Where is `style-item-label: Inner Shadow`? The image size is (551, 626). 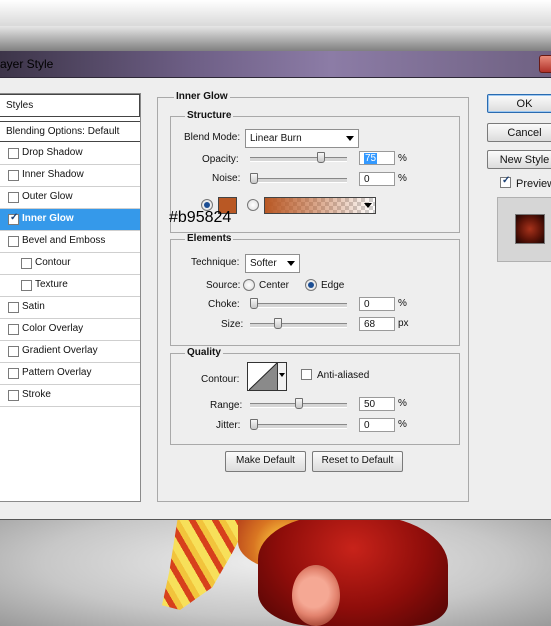
style-item-label: Inner Shadow is located at coordinates (53, 174).